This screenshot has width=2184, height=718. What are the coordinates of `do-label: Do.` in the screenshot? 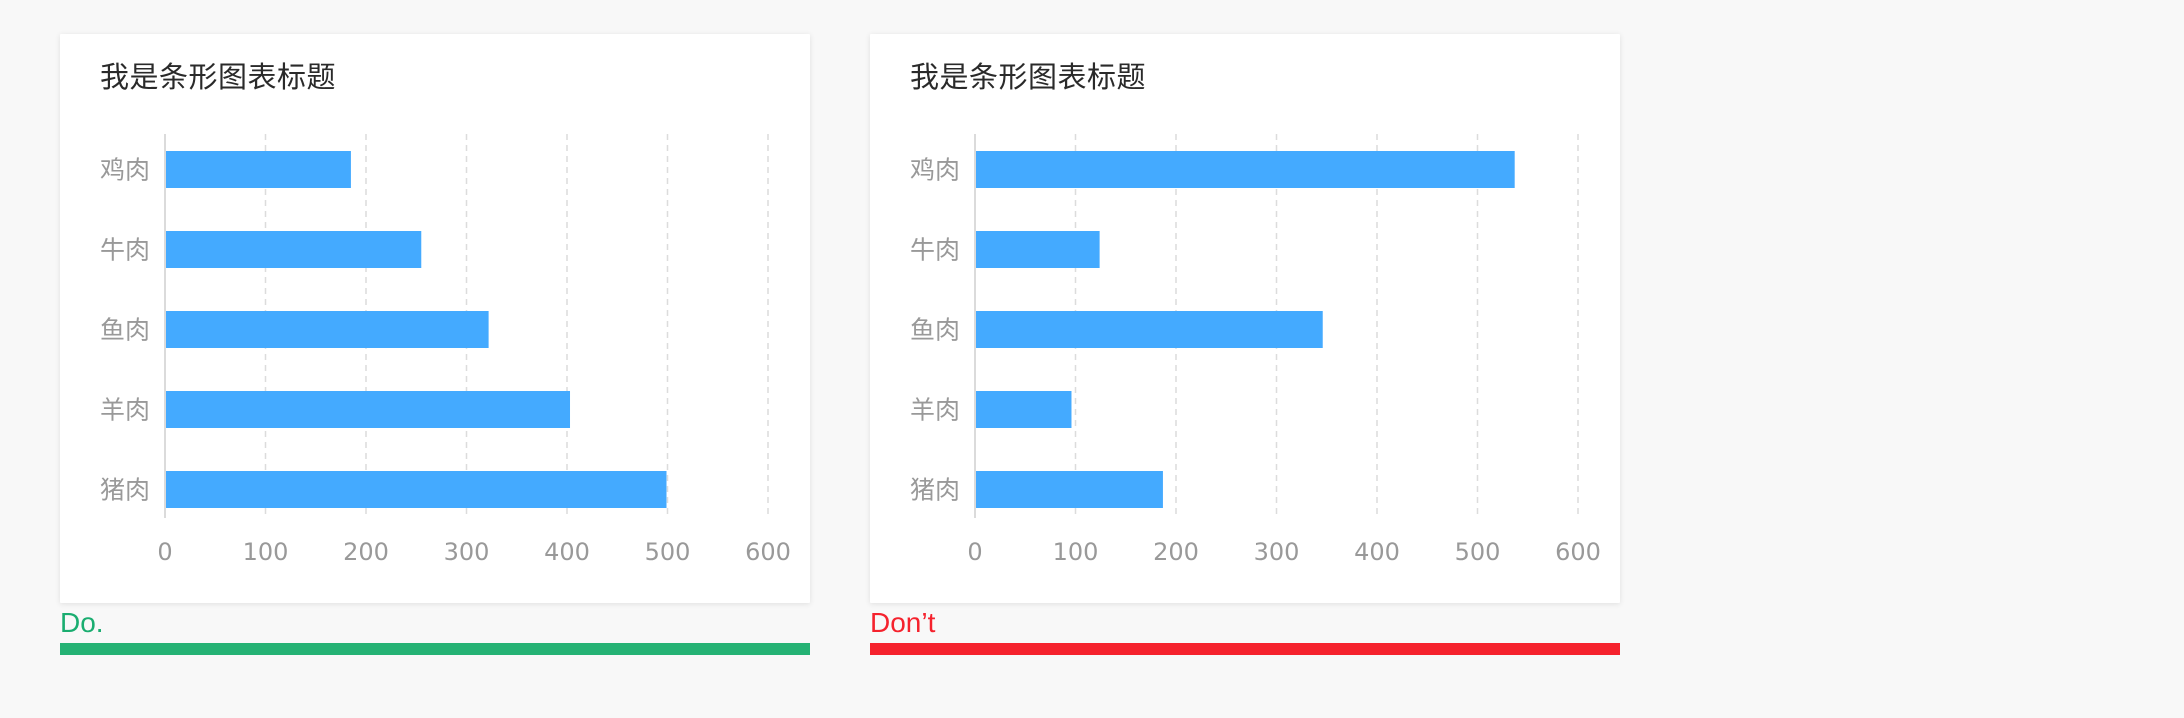 It's located at (82, 622).